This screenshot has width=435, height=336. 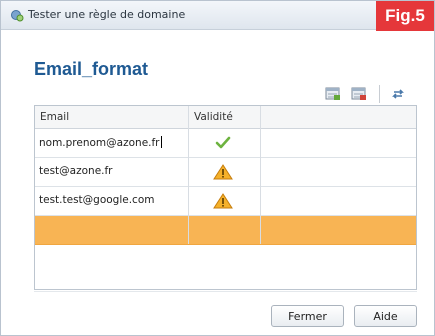 I want to click on email-cell: test@azone.fr, so click(x=76, y=171).